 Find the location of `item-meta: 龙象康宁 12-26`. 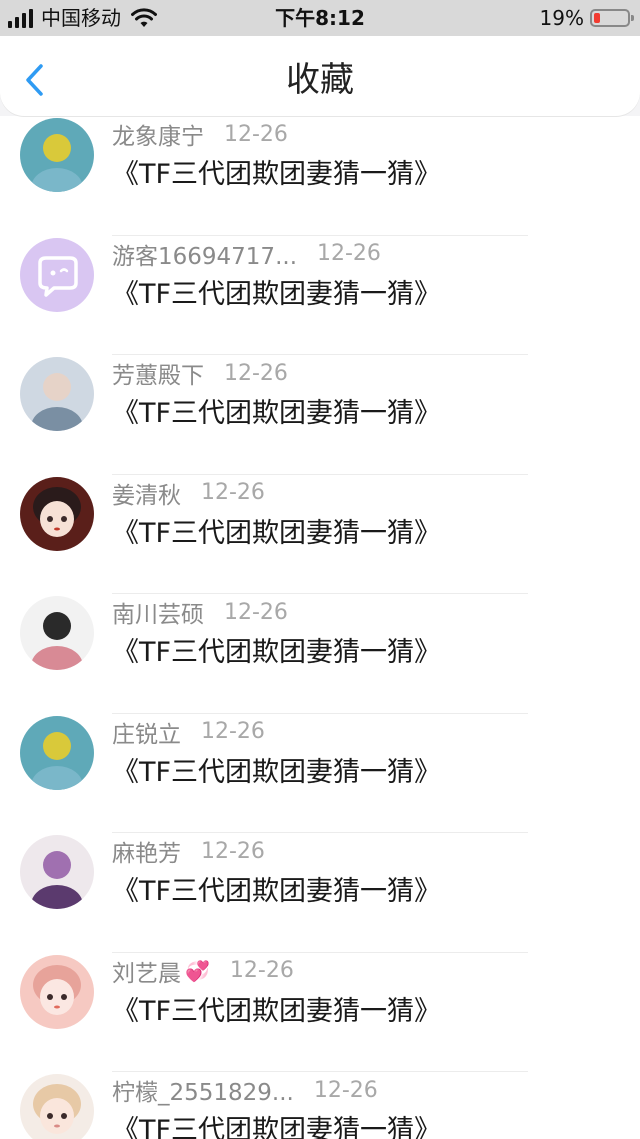

item-meta: 龙象康宁 12-26 is located at coordinates (200, 134).